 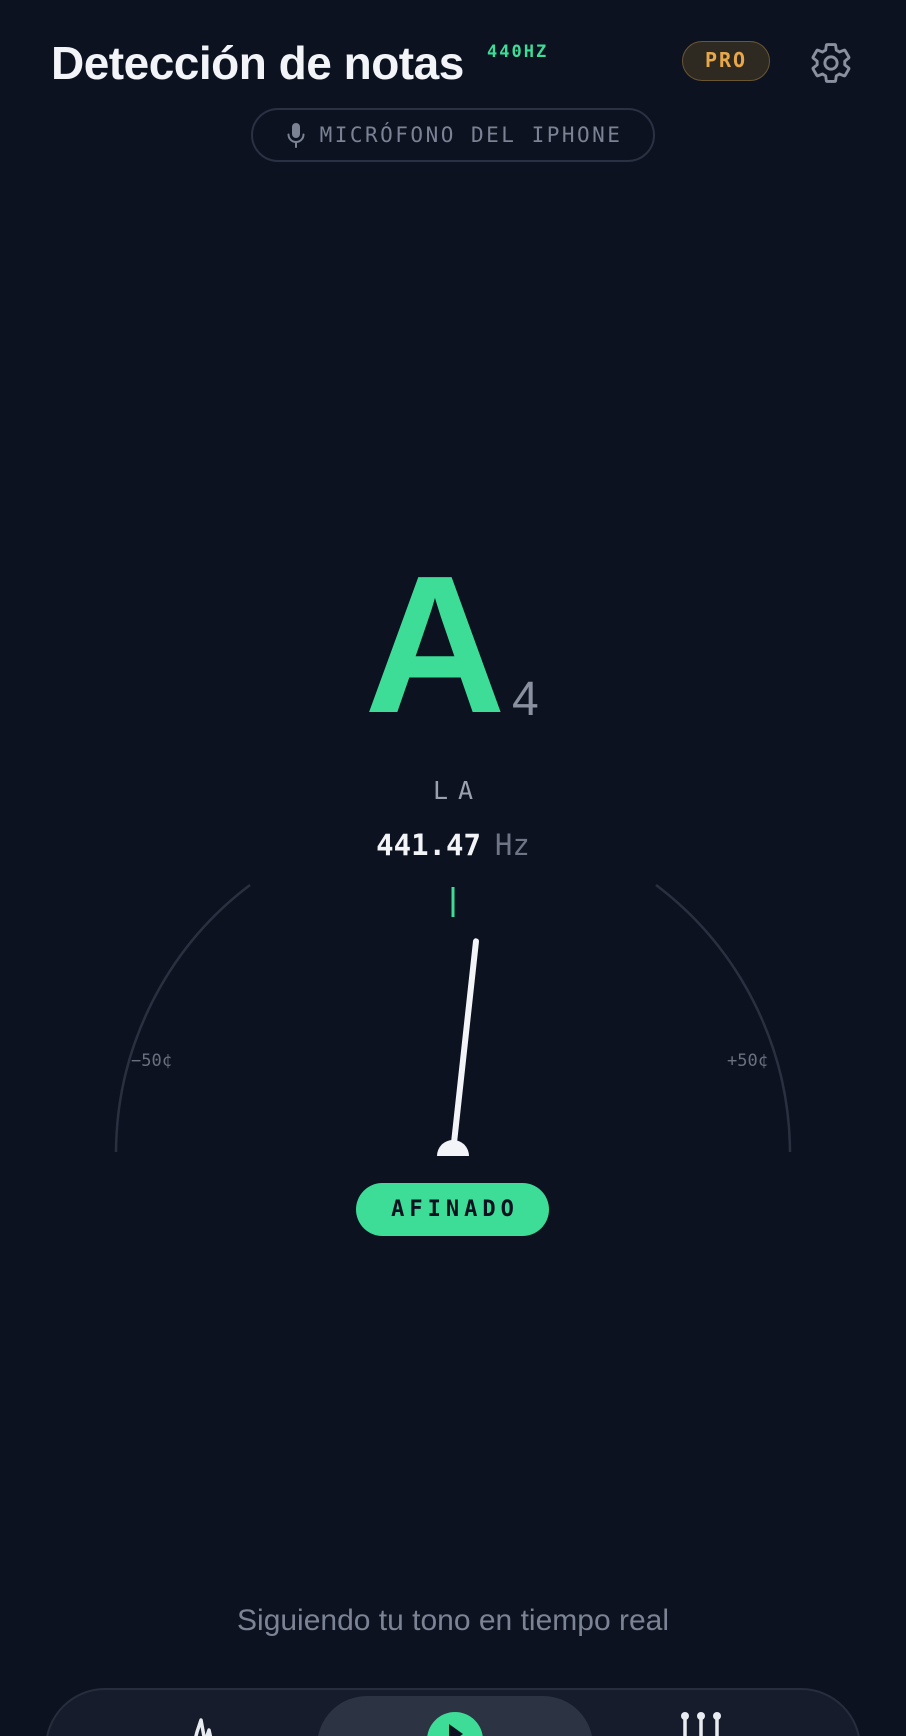 I want to click on note-octave: 4, so click(x=525, y=699).